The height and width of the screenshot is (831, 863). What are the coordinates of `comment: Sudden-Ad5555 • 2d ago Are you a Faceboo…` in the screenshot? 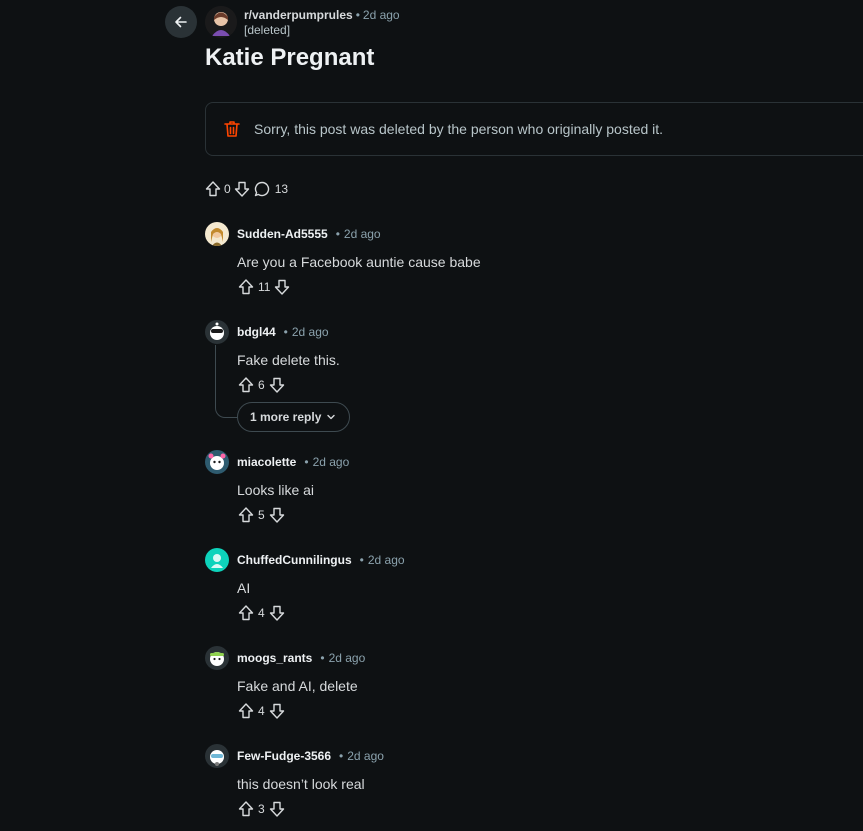 It's located at (525, 259).